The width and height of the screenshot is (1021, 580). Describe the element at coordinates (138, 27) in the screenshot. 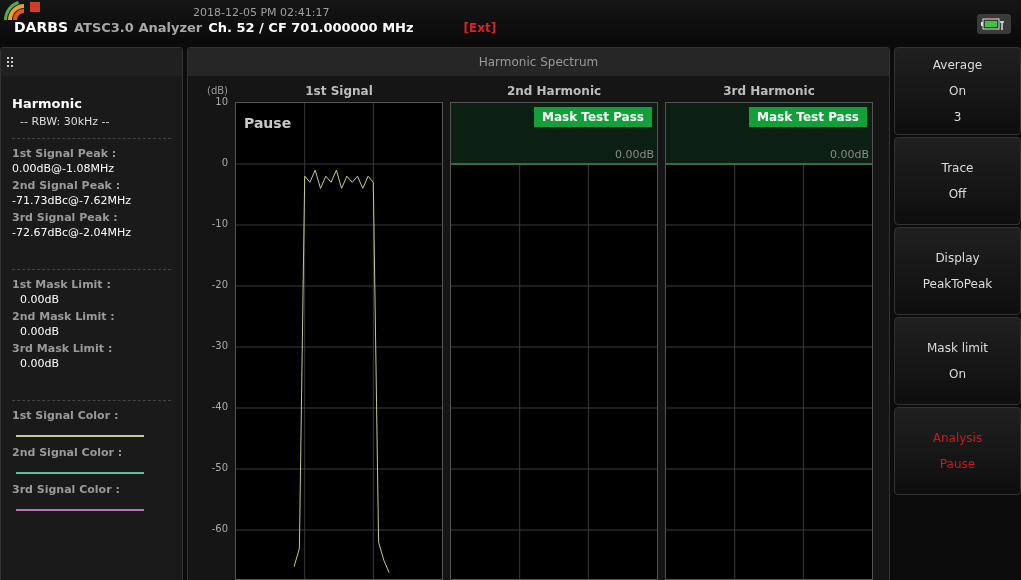

I see `app-name: ATSC3.0 Analyzer` at that location.